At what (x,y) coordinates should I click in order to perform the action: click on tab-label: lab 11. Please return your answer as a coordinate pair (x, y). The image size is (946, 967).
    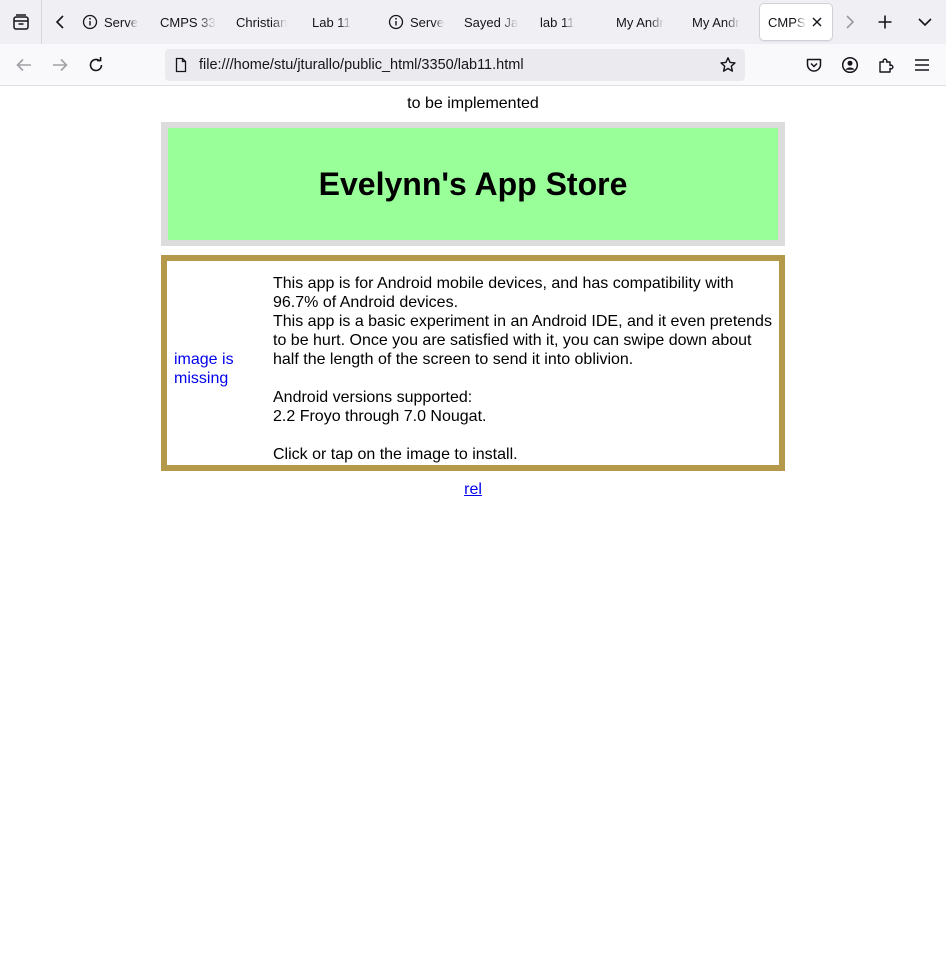
    Looking at the image, I should click on (557, 22).